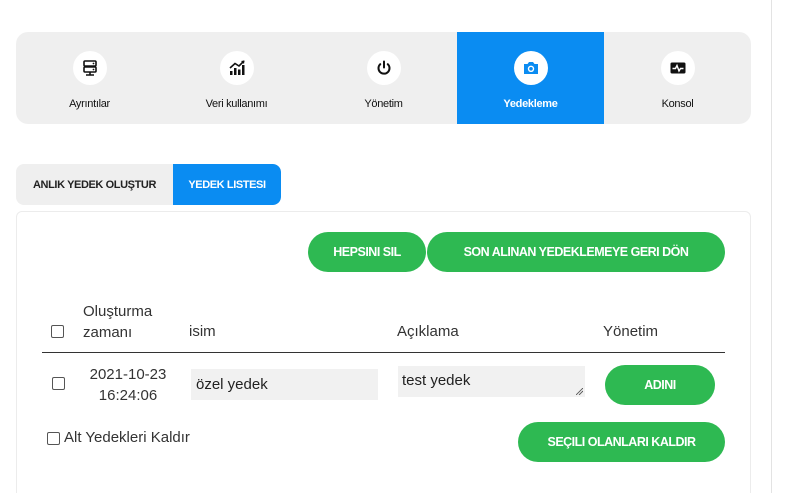  What do you see at coordinates (236, 68) in the screenshot?
I see `chart-icon` at bounding box center [236, 68].